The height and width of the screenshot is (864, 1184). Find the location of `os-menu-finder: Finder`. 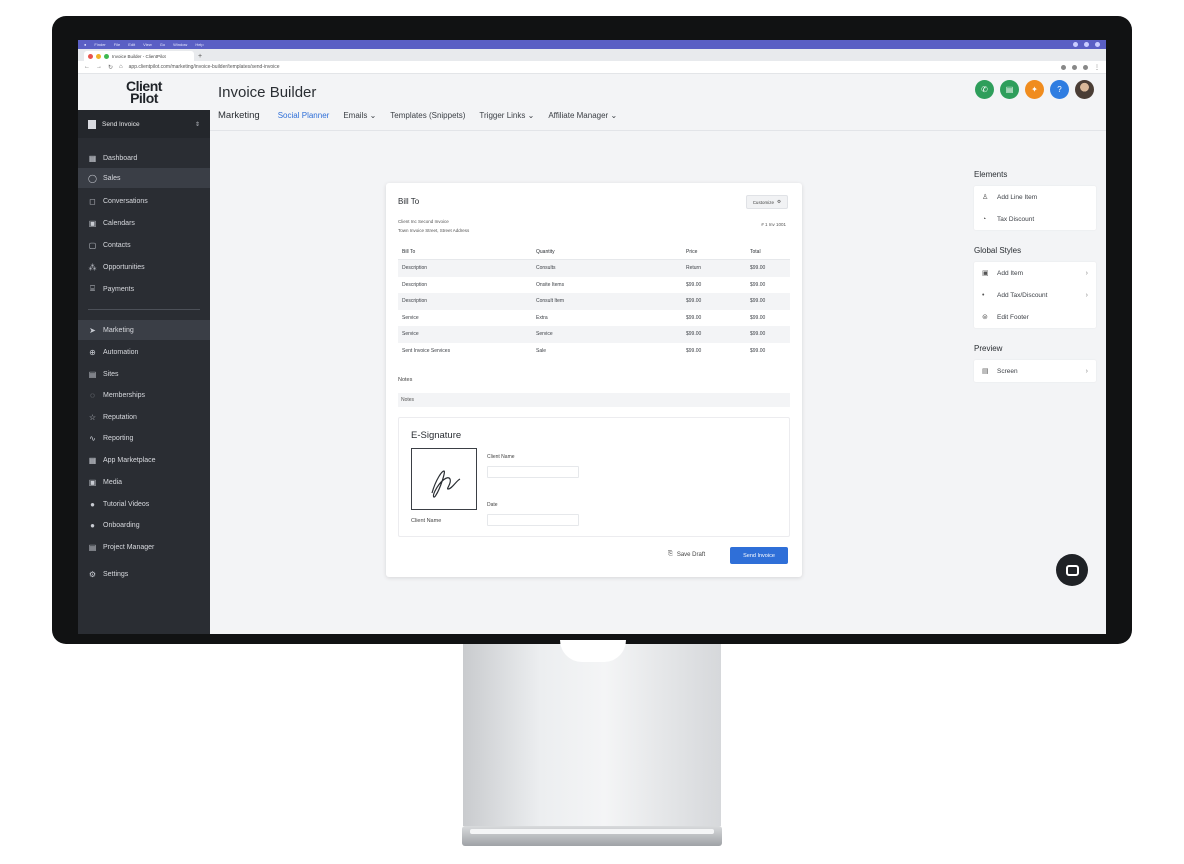

os-menu-finder: Finder is located at coordinates (99, 44).